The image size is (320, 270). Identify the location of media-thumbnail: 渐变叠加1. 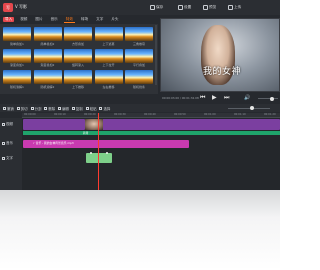
(17, 58).